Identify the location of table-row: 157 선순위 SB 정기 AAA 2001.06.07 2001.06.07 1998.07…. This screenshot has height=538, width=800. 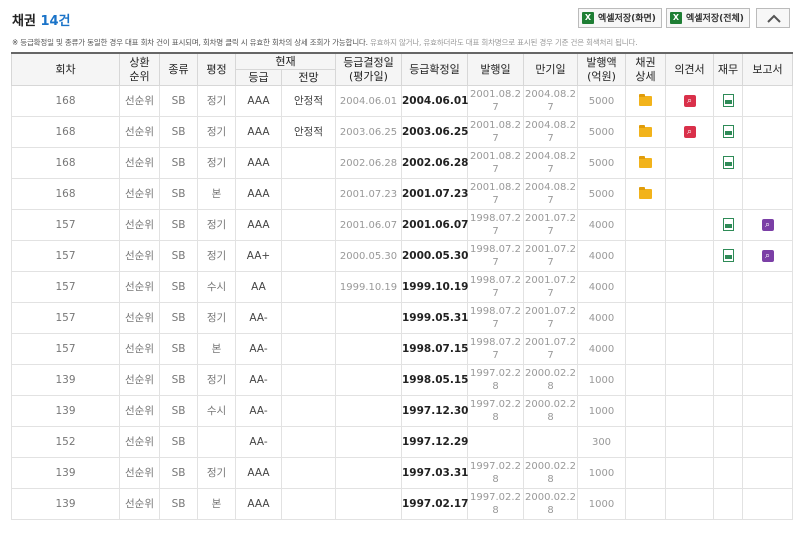
(402, 225).